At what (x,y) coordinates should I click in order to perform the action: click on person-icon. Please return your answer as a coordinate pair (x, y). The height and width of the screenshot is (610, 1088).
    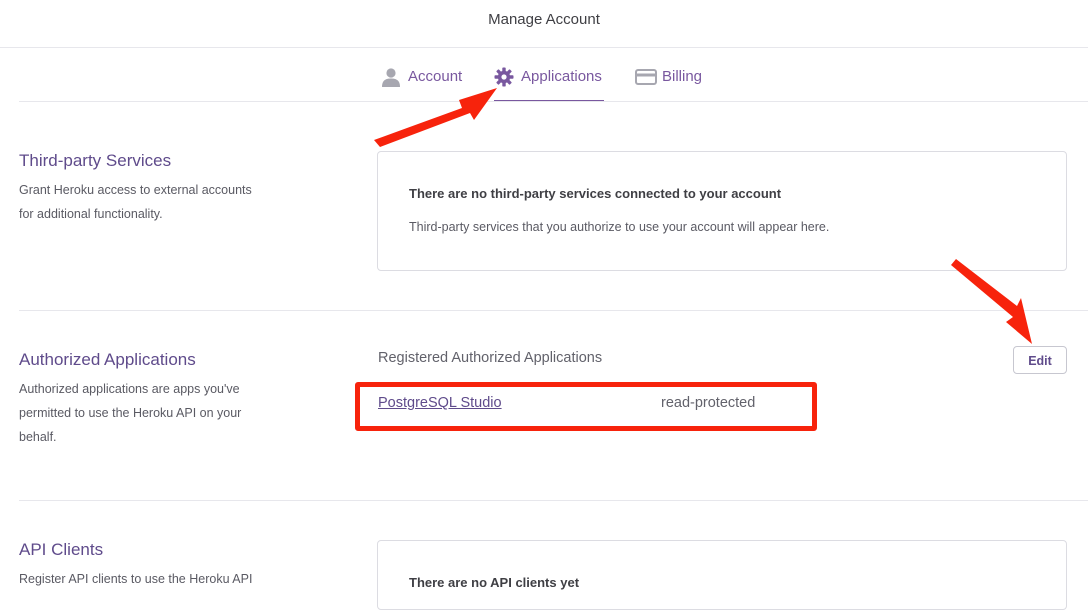
    Looking at the image, I should click on (391, 77).